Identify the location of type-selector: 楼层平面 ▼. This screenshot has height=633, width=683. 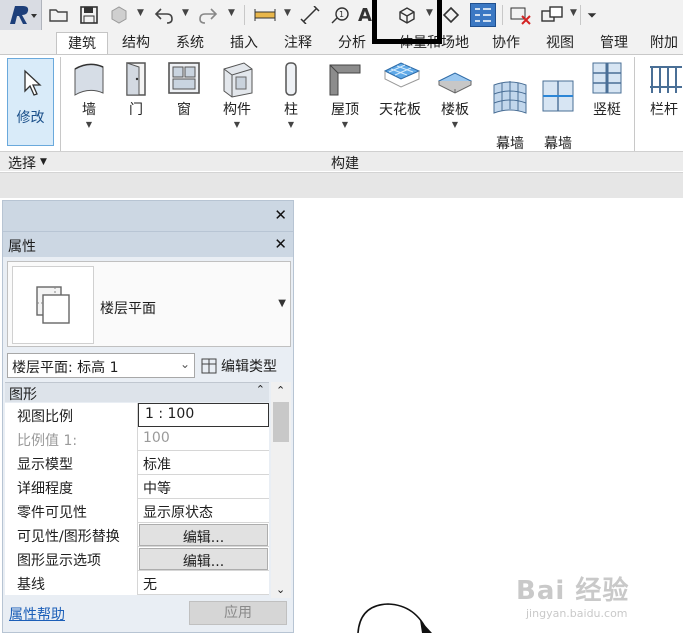
(149, 304).